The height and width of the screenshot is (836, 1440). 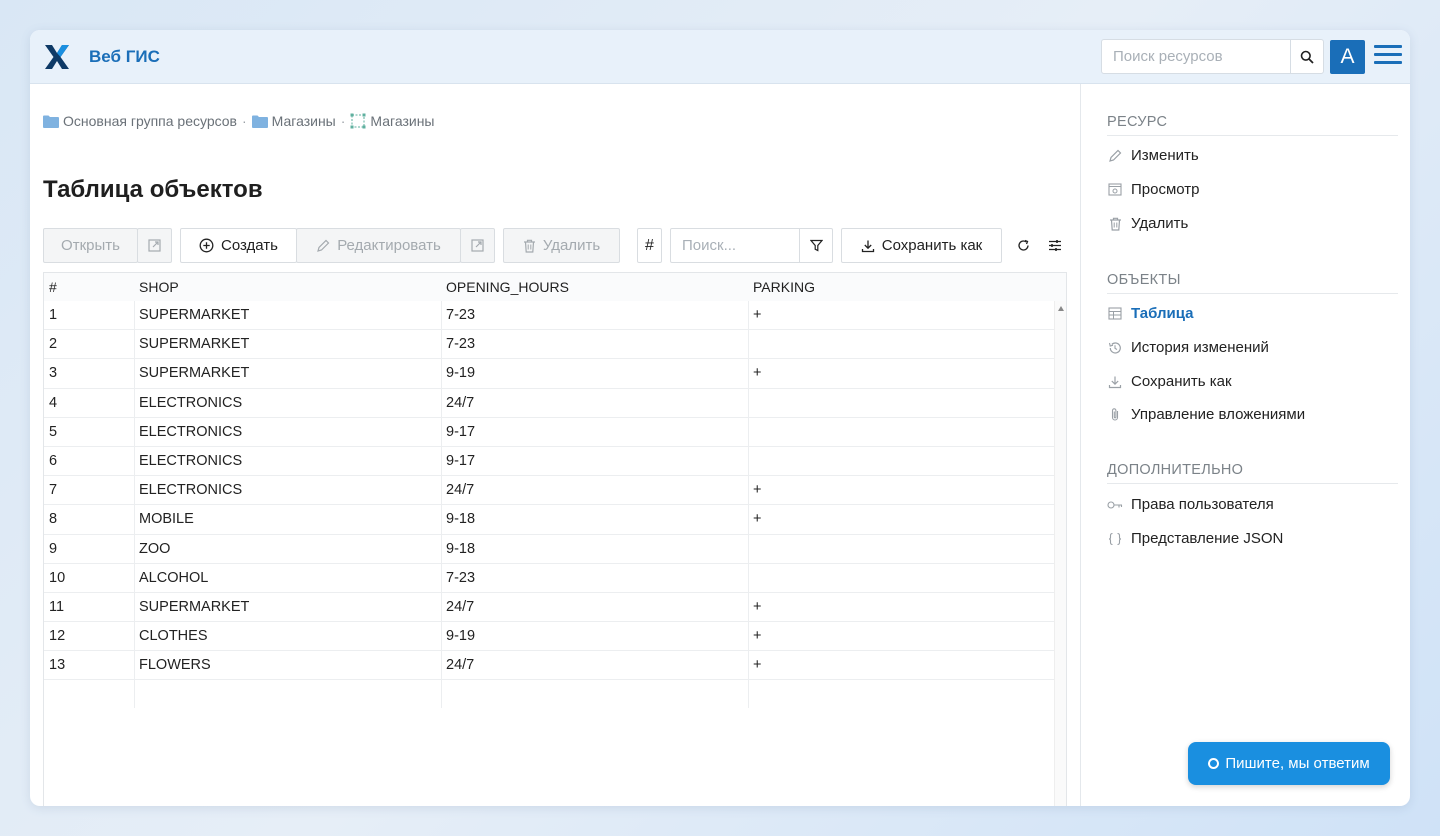 I want to click on logo-icon, so click(x=57, y=57).